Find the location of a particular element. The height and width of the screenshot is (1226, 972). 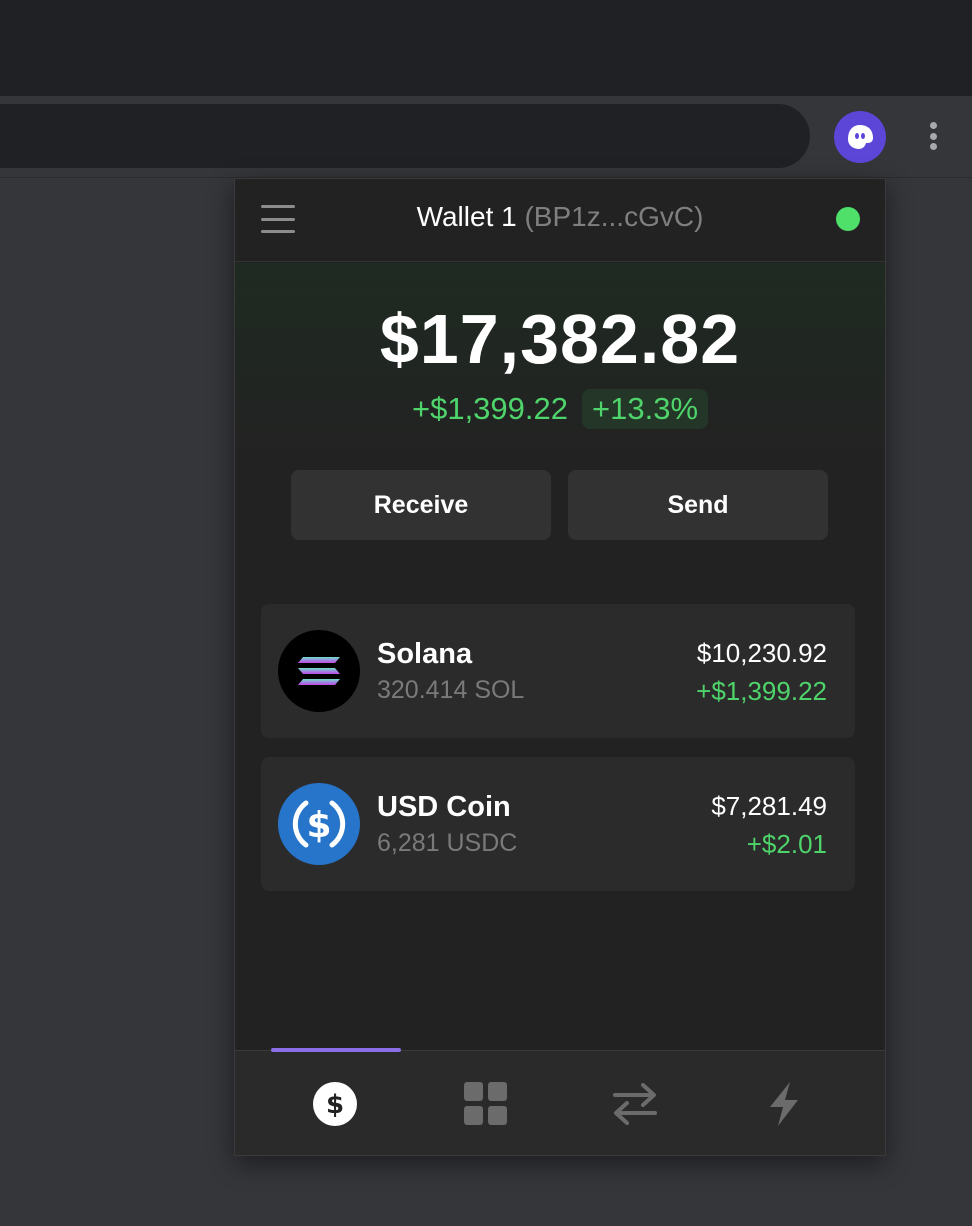

balance-section: $17,382.82 +$1,399.22 +13.3% is located at coordinates (560, 363).